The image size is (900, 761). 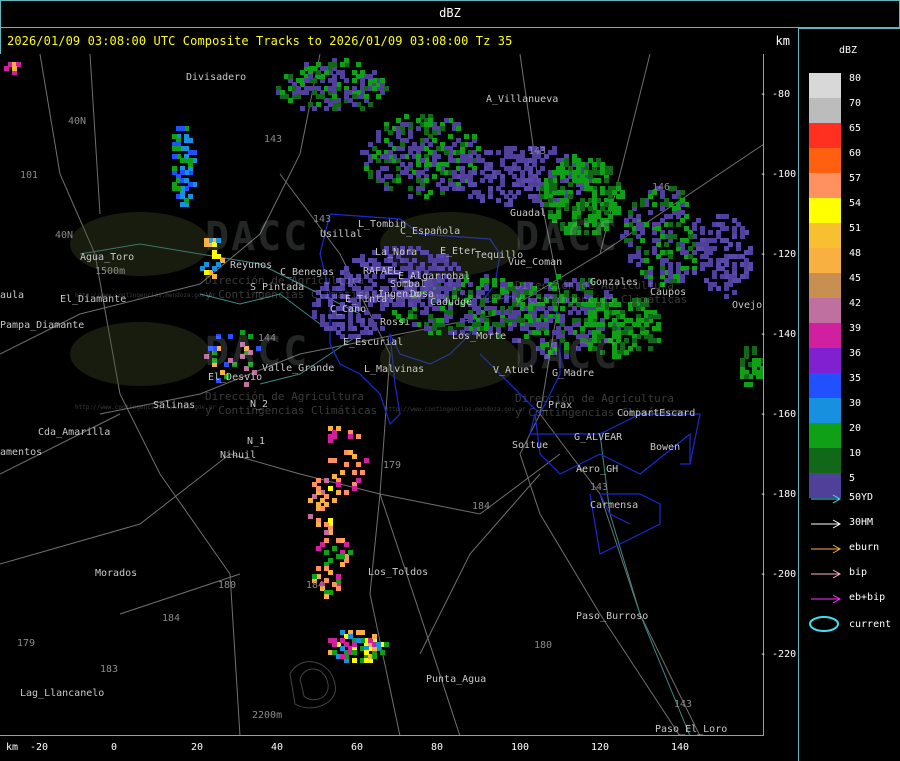 I want to click on place-label: Cda_Amarilla, so click(x=74, y=432).